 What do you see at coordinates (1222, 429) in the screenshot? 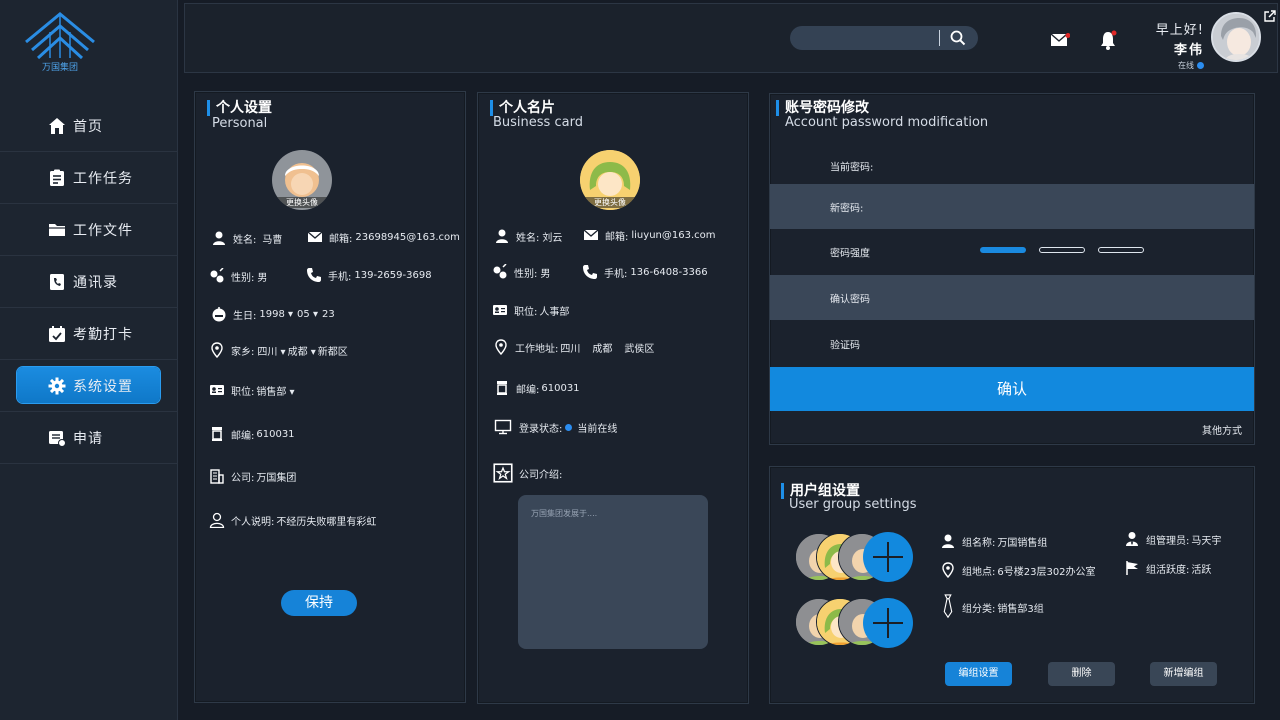
I see `other-method-link: 其他方式` at bounding box center [1222, 429].